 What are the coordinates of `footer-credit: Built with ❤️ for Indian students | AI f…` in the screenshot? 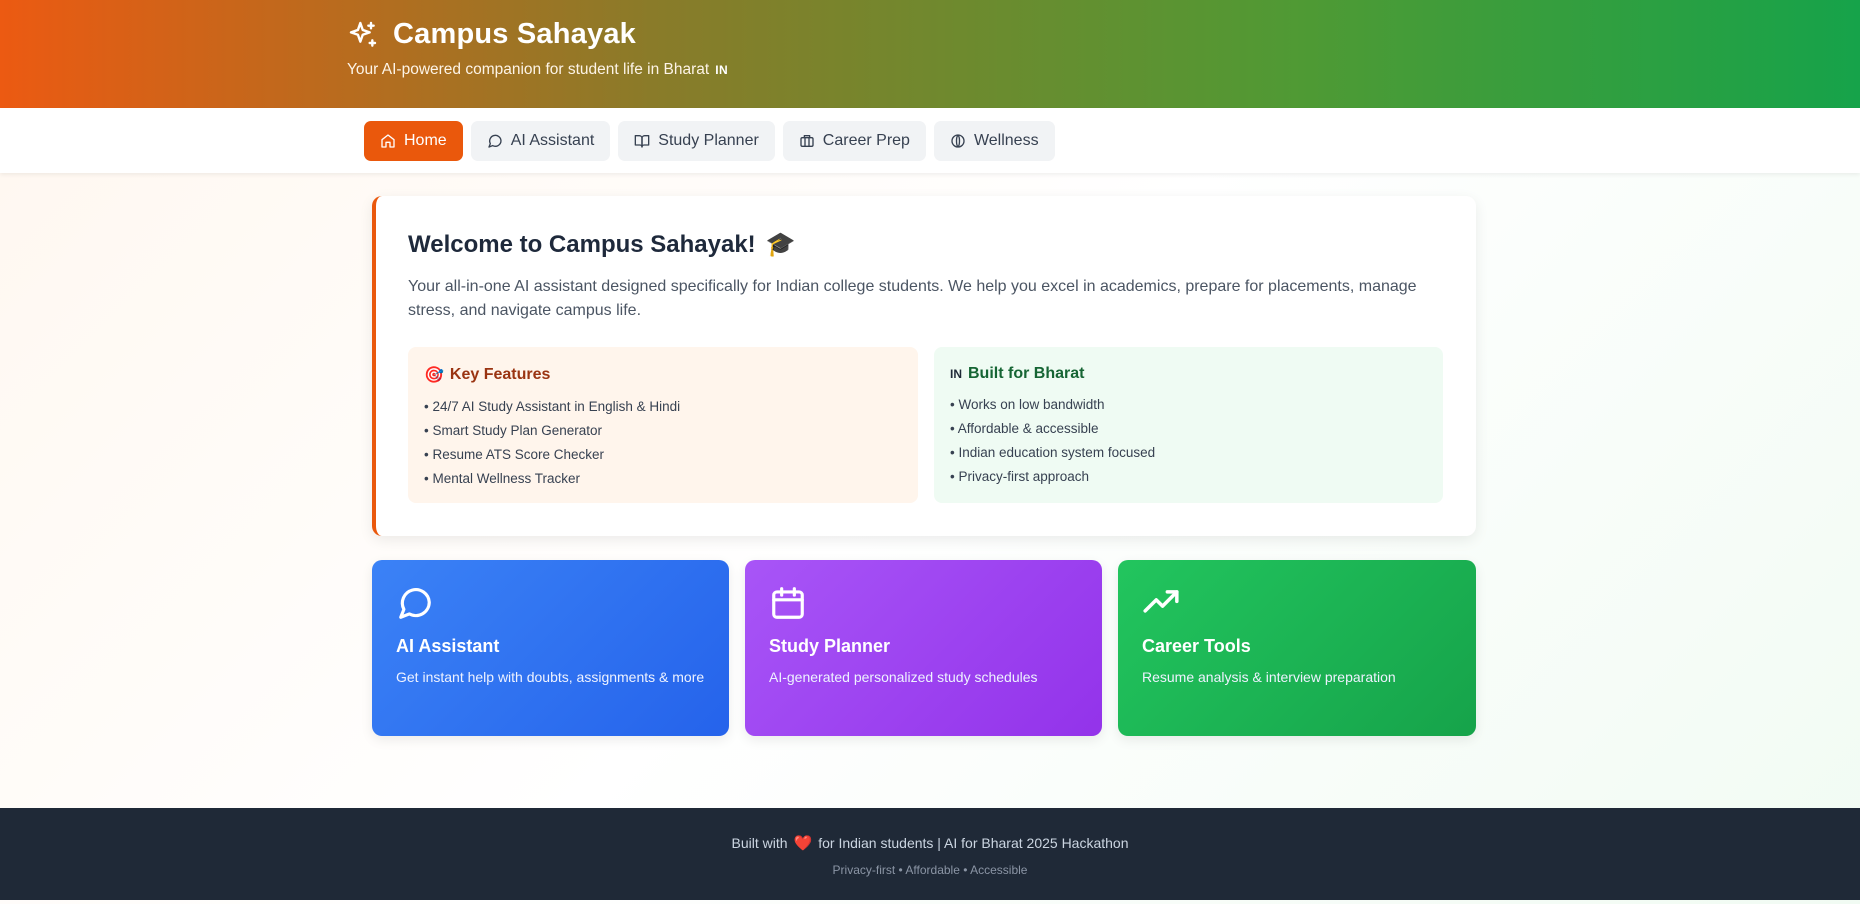 It's located at (930, 843).